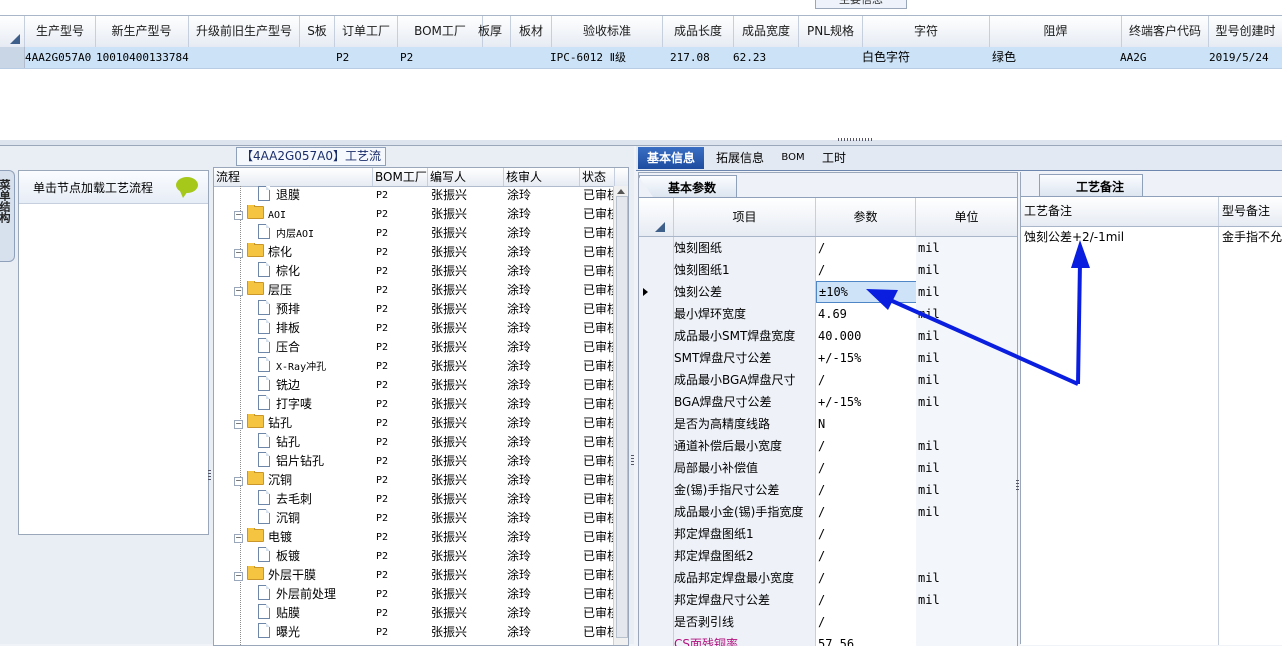 The width and height of the screenshot is (1282, 646). I want to click on main-info-cell: 绿色, so click(1057, 57).